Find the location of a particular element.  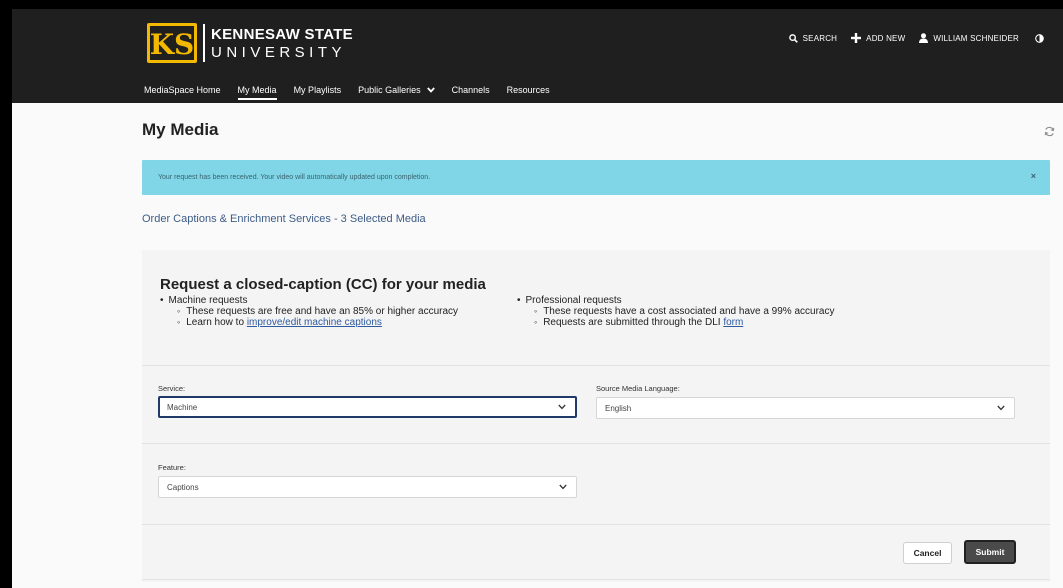

feature-select: Captions is located at coordinates (367, 487).